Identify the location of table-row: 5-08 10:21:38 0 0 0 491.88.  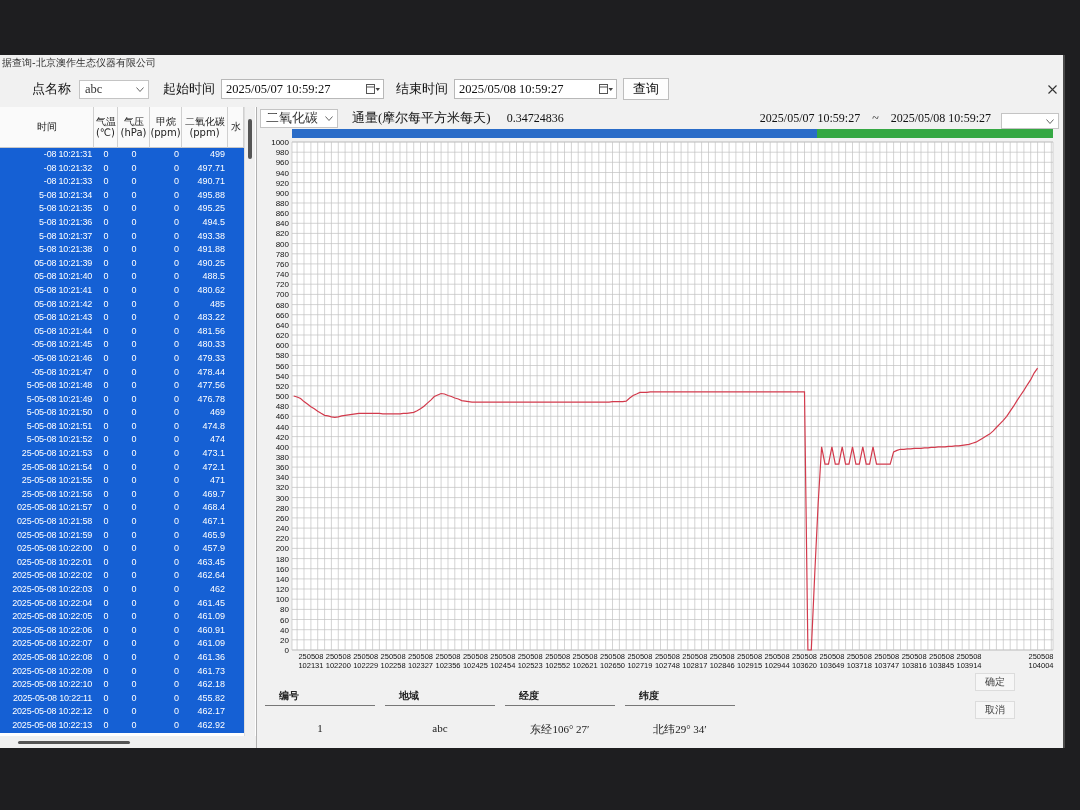
(122, 250).